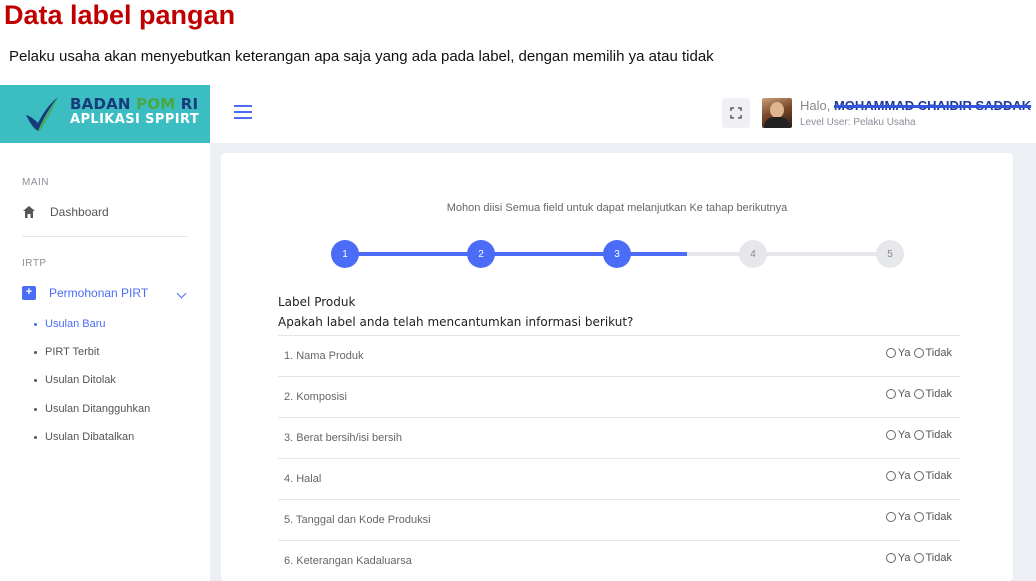  Describe the element at coordinates (619, 478) in the screenshot. I see `list-item: 4. Halal Ya Tidak` at that location.